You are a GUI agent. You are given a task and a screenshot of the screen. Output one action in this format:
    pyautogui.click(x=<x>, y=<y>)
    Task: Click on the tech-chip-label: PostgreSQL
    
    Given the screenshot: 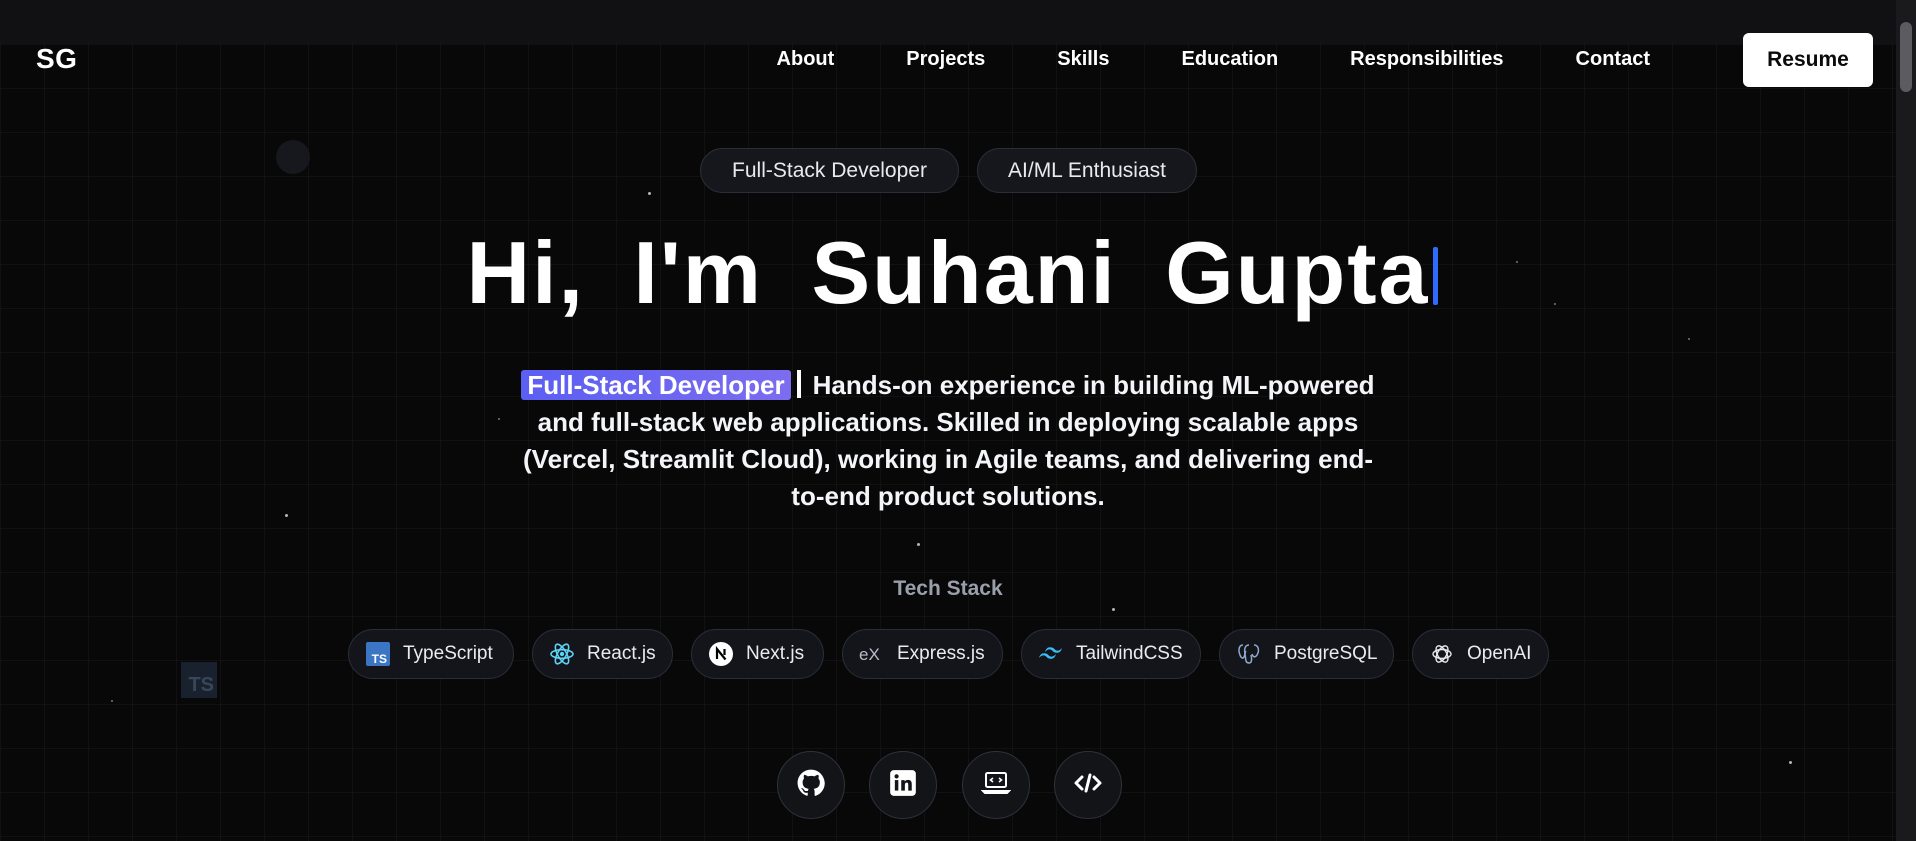 What is the action you would take?
    pyautogui.click(x=1326, y=653)
    